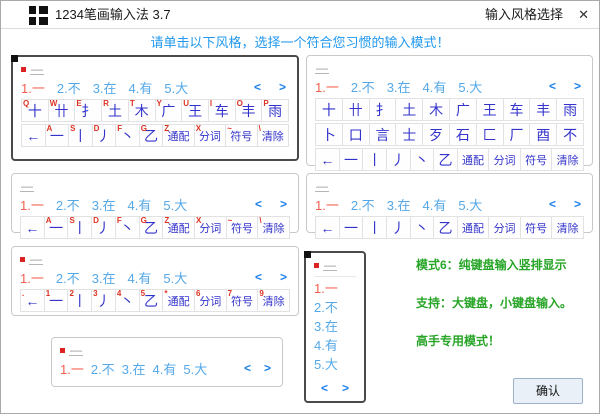  I want to click on segment-key: 6 分词, so click(210, 300).